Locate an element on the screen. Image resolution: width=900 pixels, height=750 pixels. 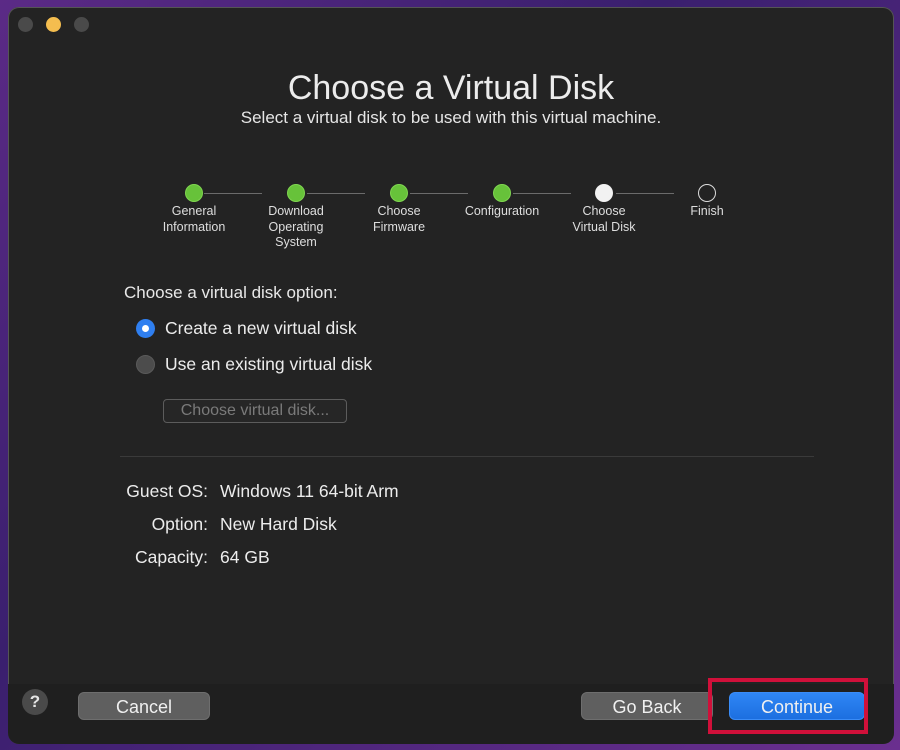
step-general-information: General Information is located at coordinates (194, 209).